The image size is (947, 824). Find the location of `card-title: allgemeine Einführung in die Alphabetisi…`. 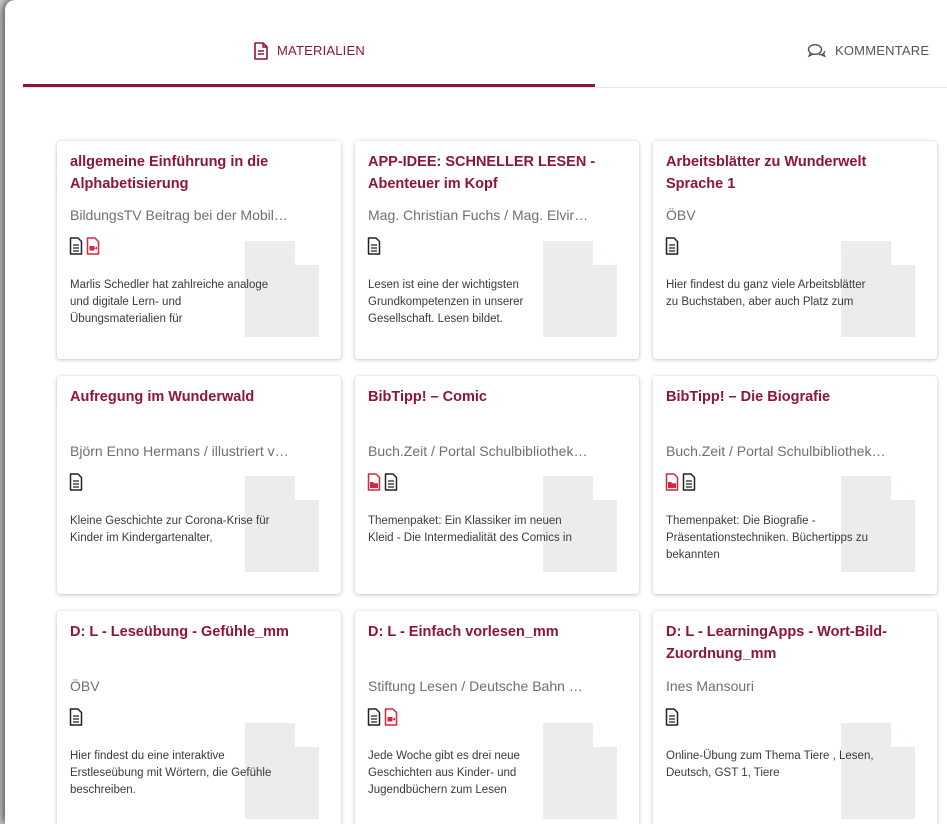

card-title: allgemeine Einführung in die Alphabetisi… is located at coordinates (199, 173).